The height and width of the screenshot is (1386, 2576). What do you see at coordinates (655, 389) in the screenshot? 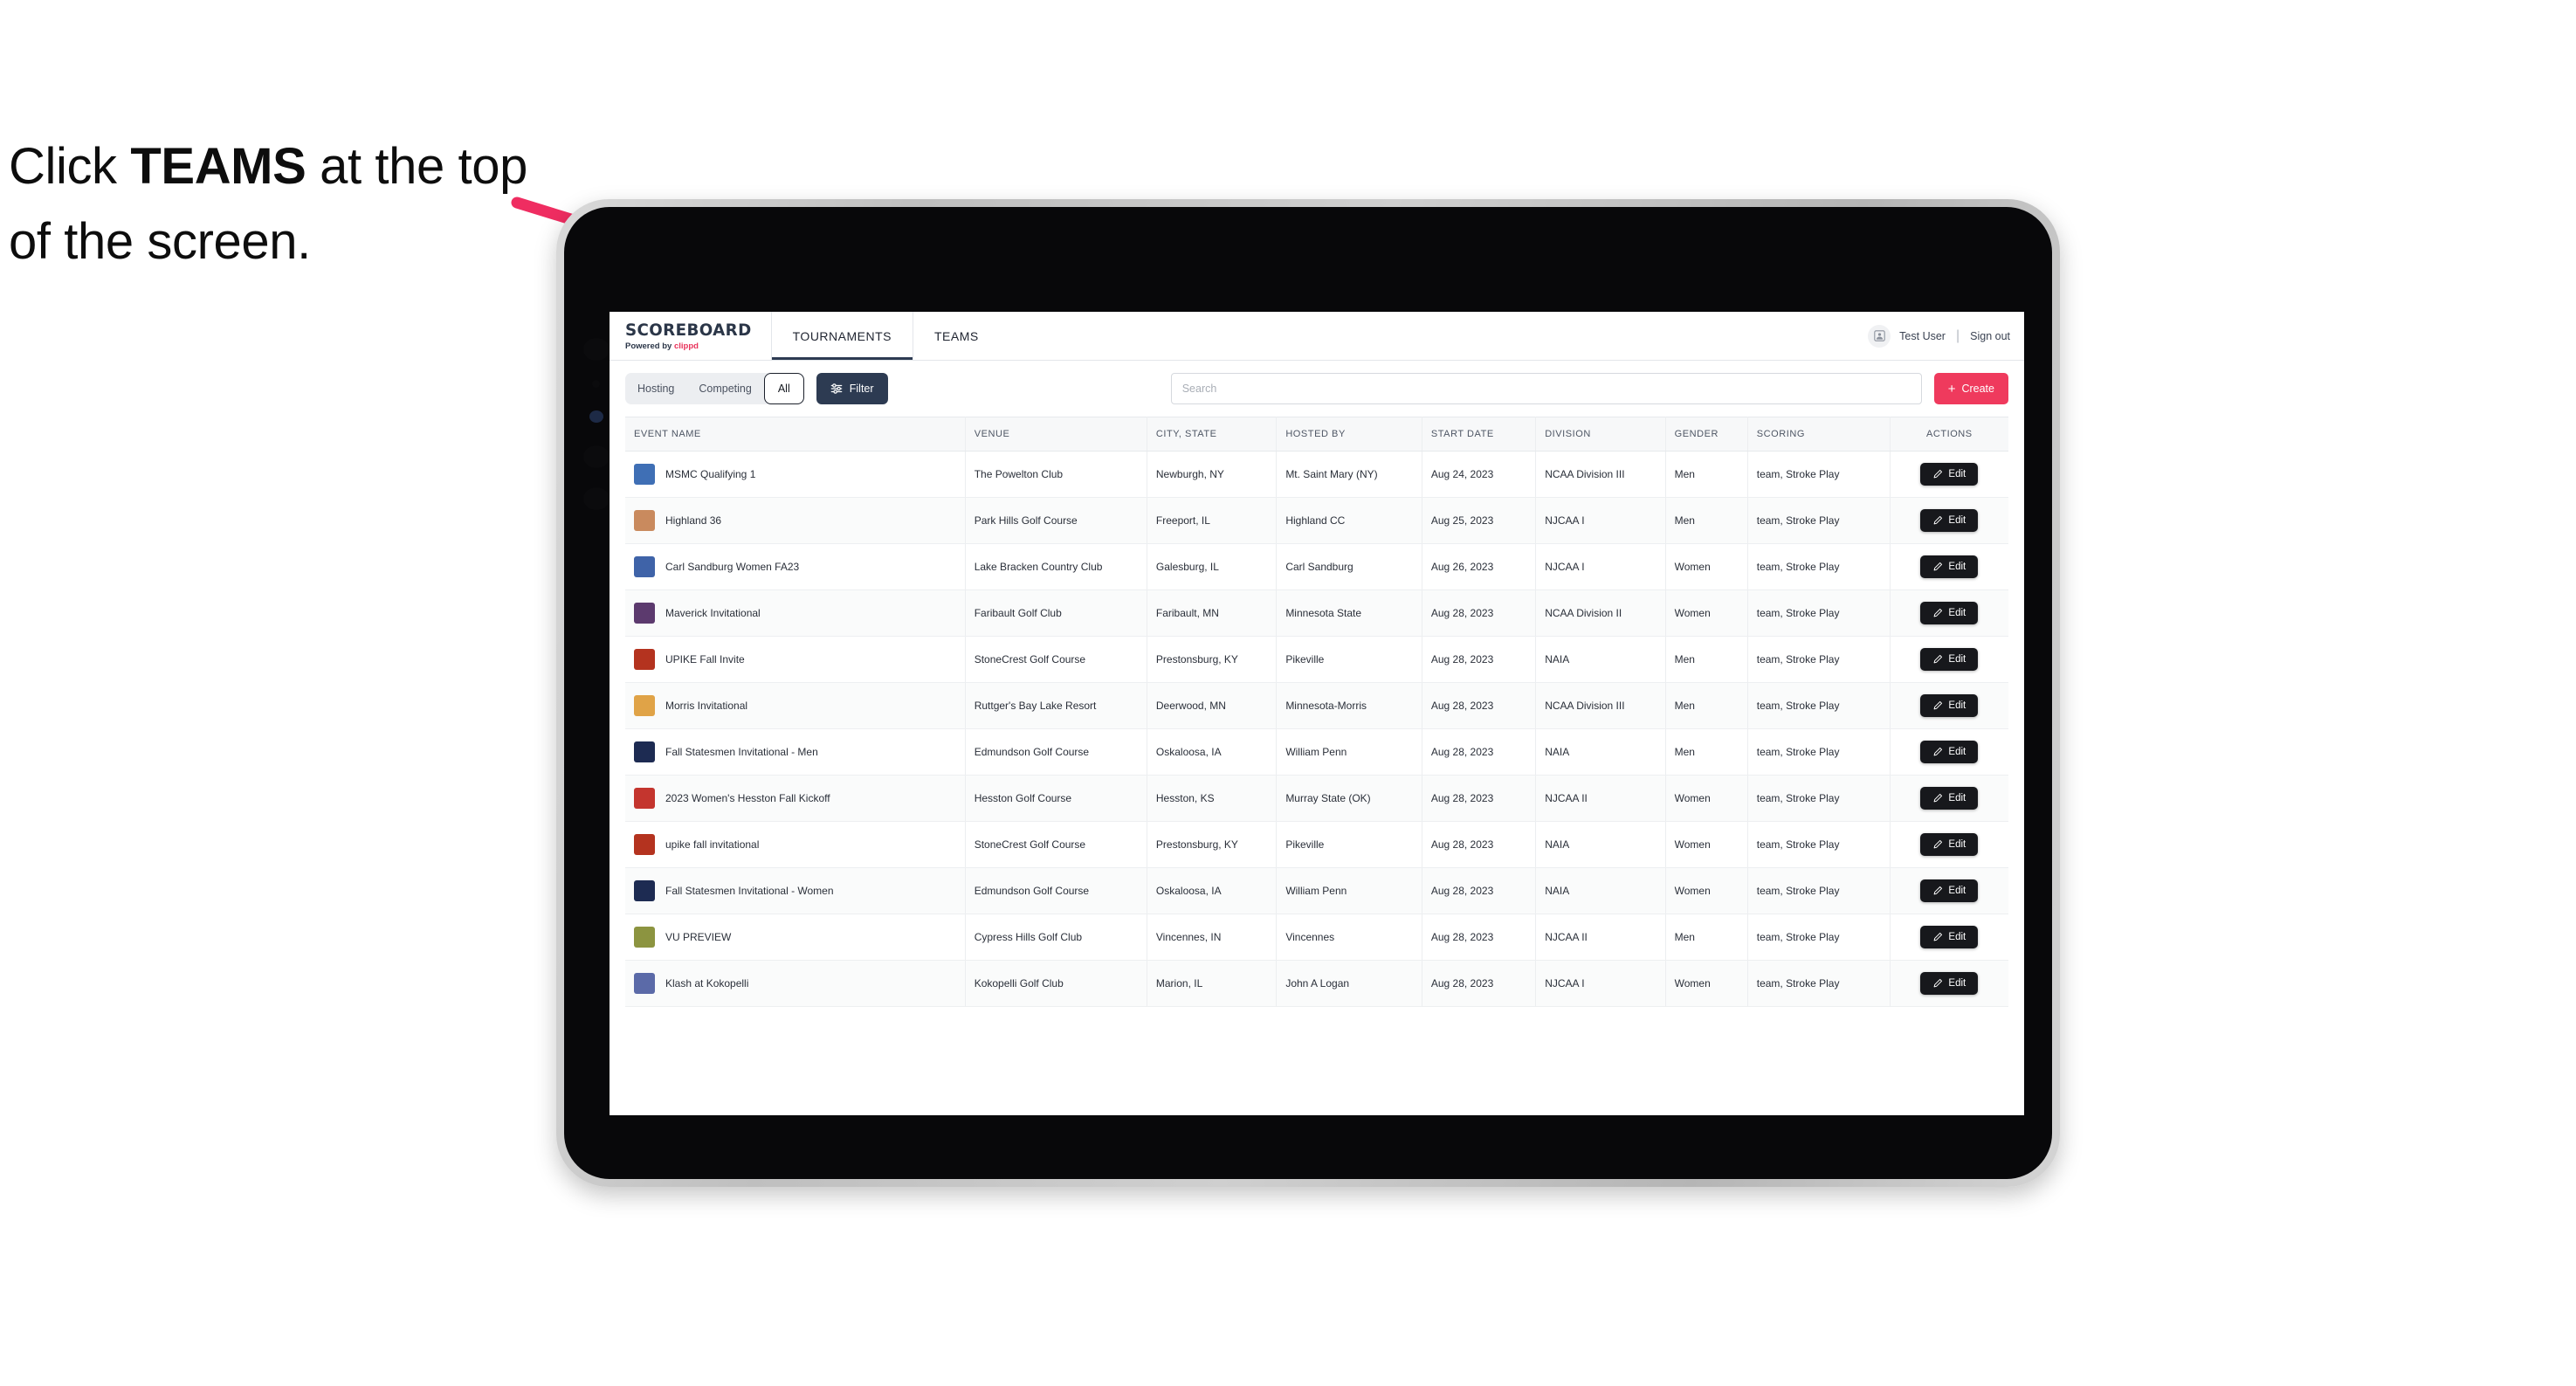
I see `segment-hosting: Hosting` at bounding box center [655, 389].